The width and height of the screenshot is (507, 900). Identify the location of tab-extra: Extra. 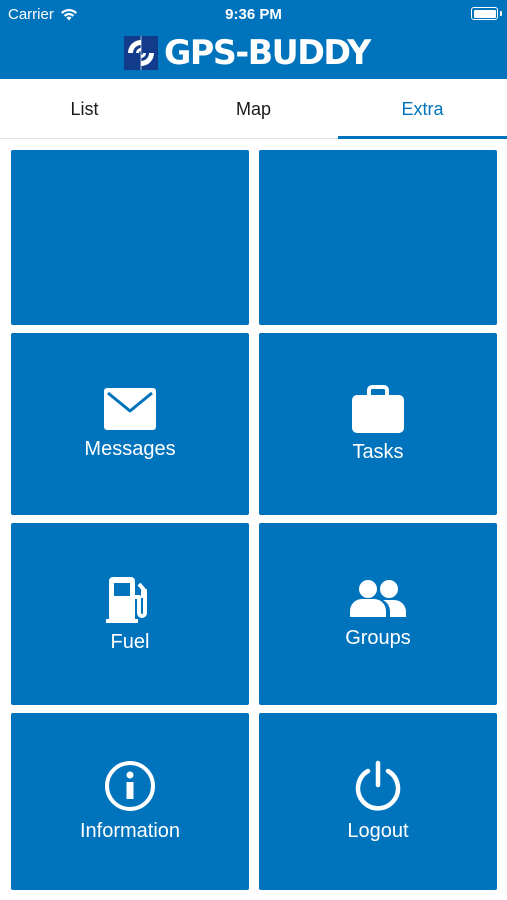
(422, 108).